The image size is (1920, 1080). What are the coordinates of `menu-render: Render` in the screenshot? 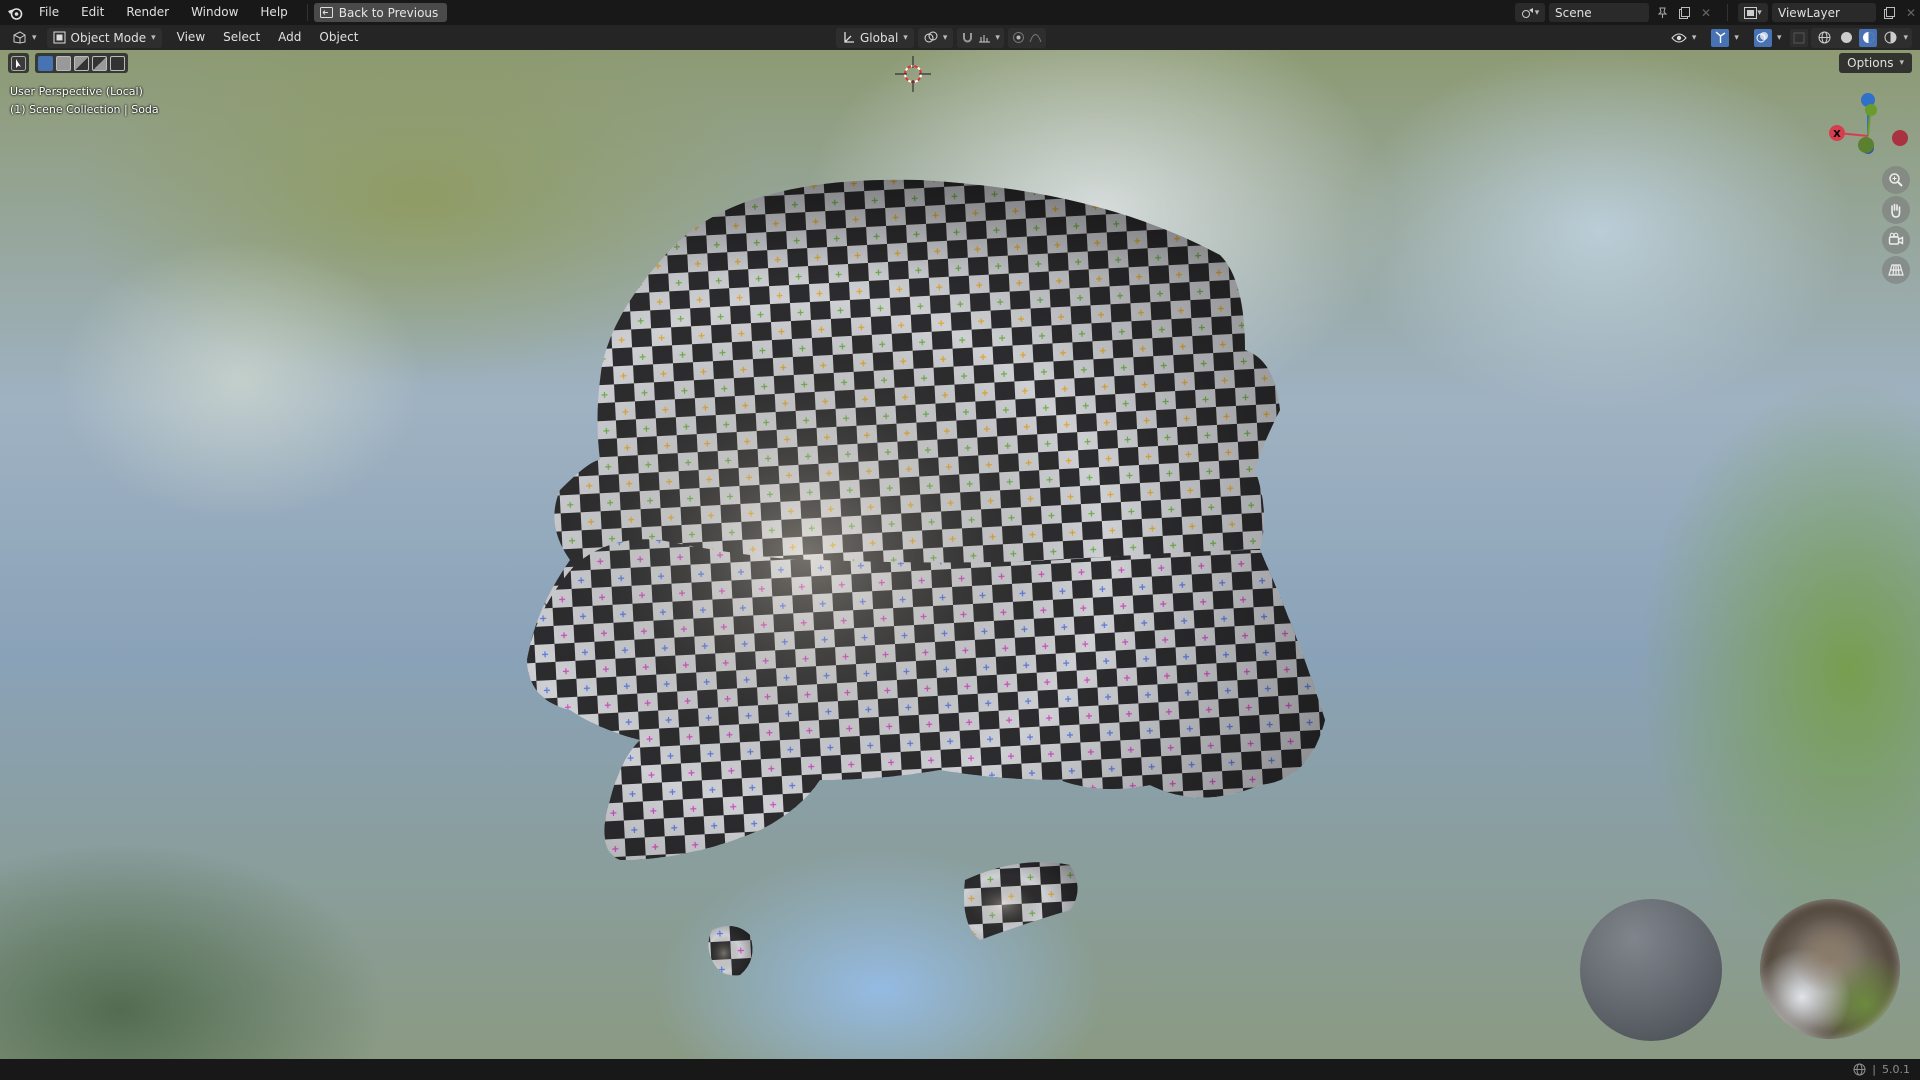 It's located at (147, 12).